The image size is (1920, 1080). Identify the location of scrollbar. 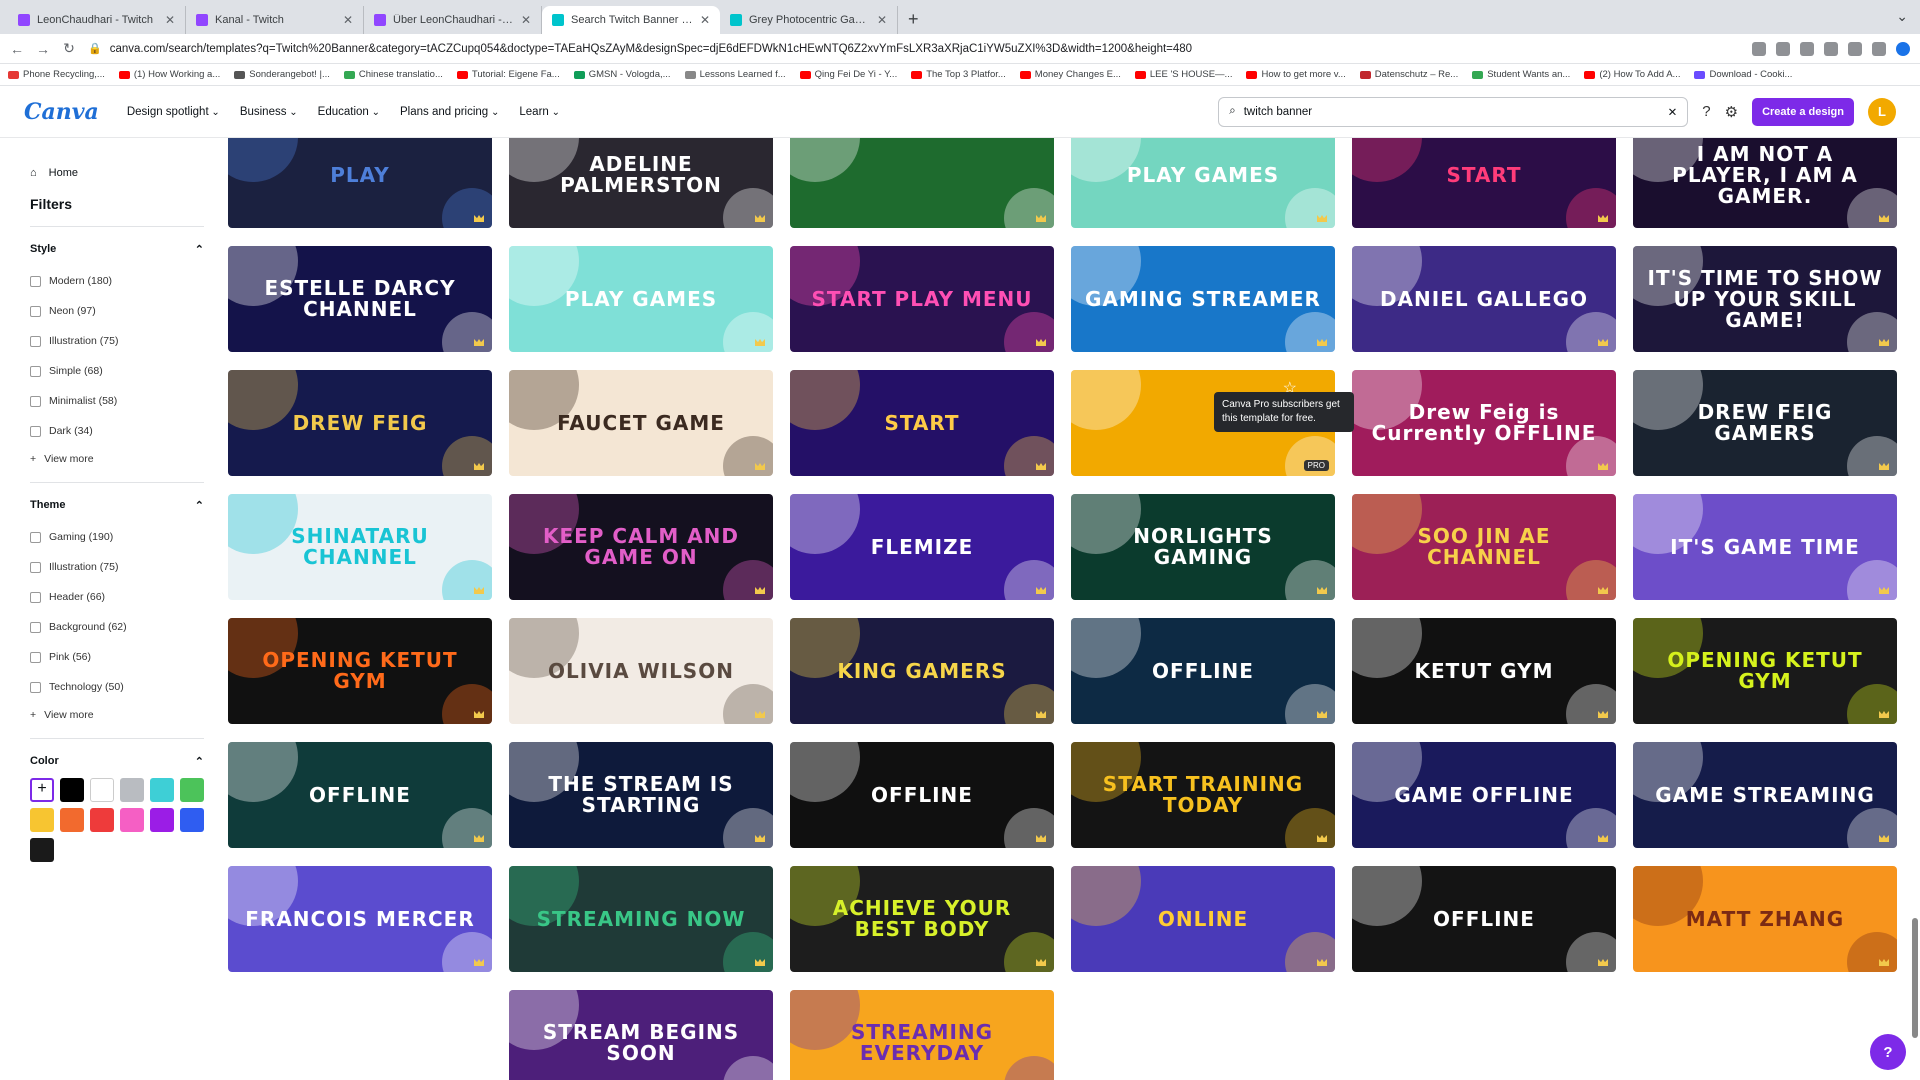
(1915, 978).